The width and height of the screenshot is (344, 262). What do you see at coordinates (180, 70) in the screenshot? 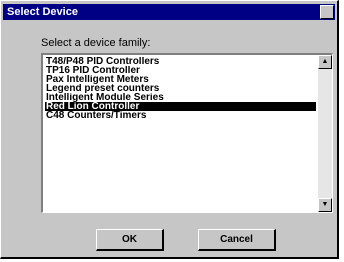
I see `list-item: TP16 PID Controller` at bounding box center [180, 70].